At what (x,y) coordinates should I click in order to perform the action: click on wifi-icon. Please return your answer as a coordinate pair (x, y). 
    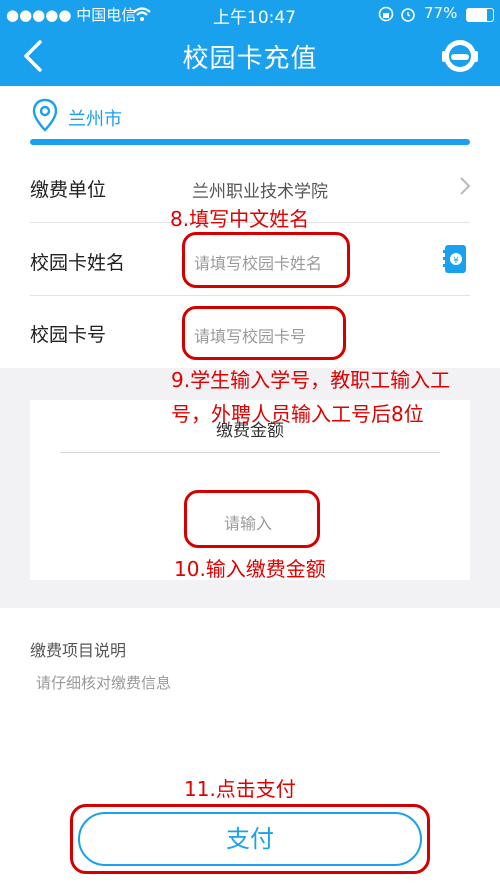
    Looking at the image, I should click on (142, 14).